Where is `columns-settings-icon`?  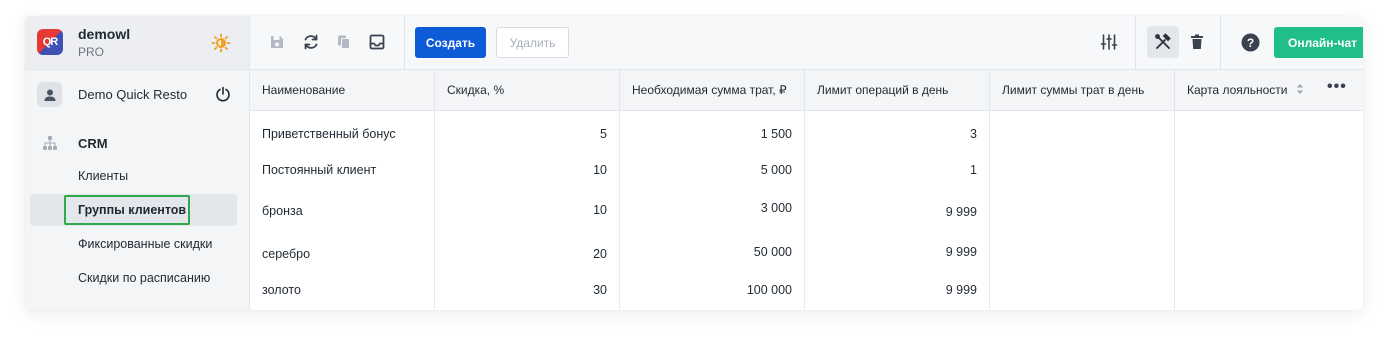 columns-settings-icon is located at coordinates (1109, 42).